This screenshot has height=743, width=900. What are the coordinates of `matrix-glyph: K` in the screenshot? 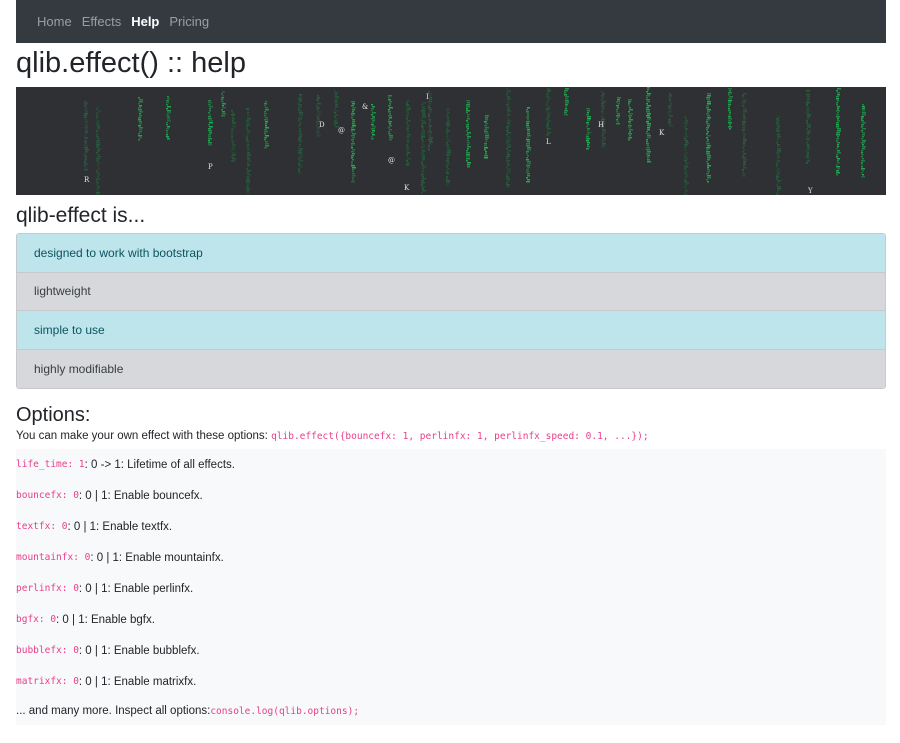 It's located at (407, 188).